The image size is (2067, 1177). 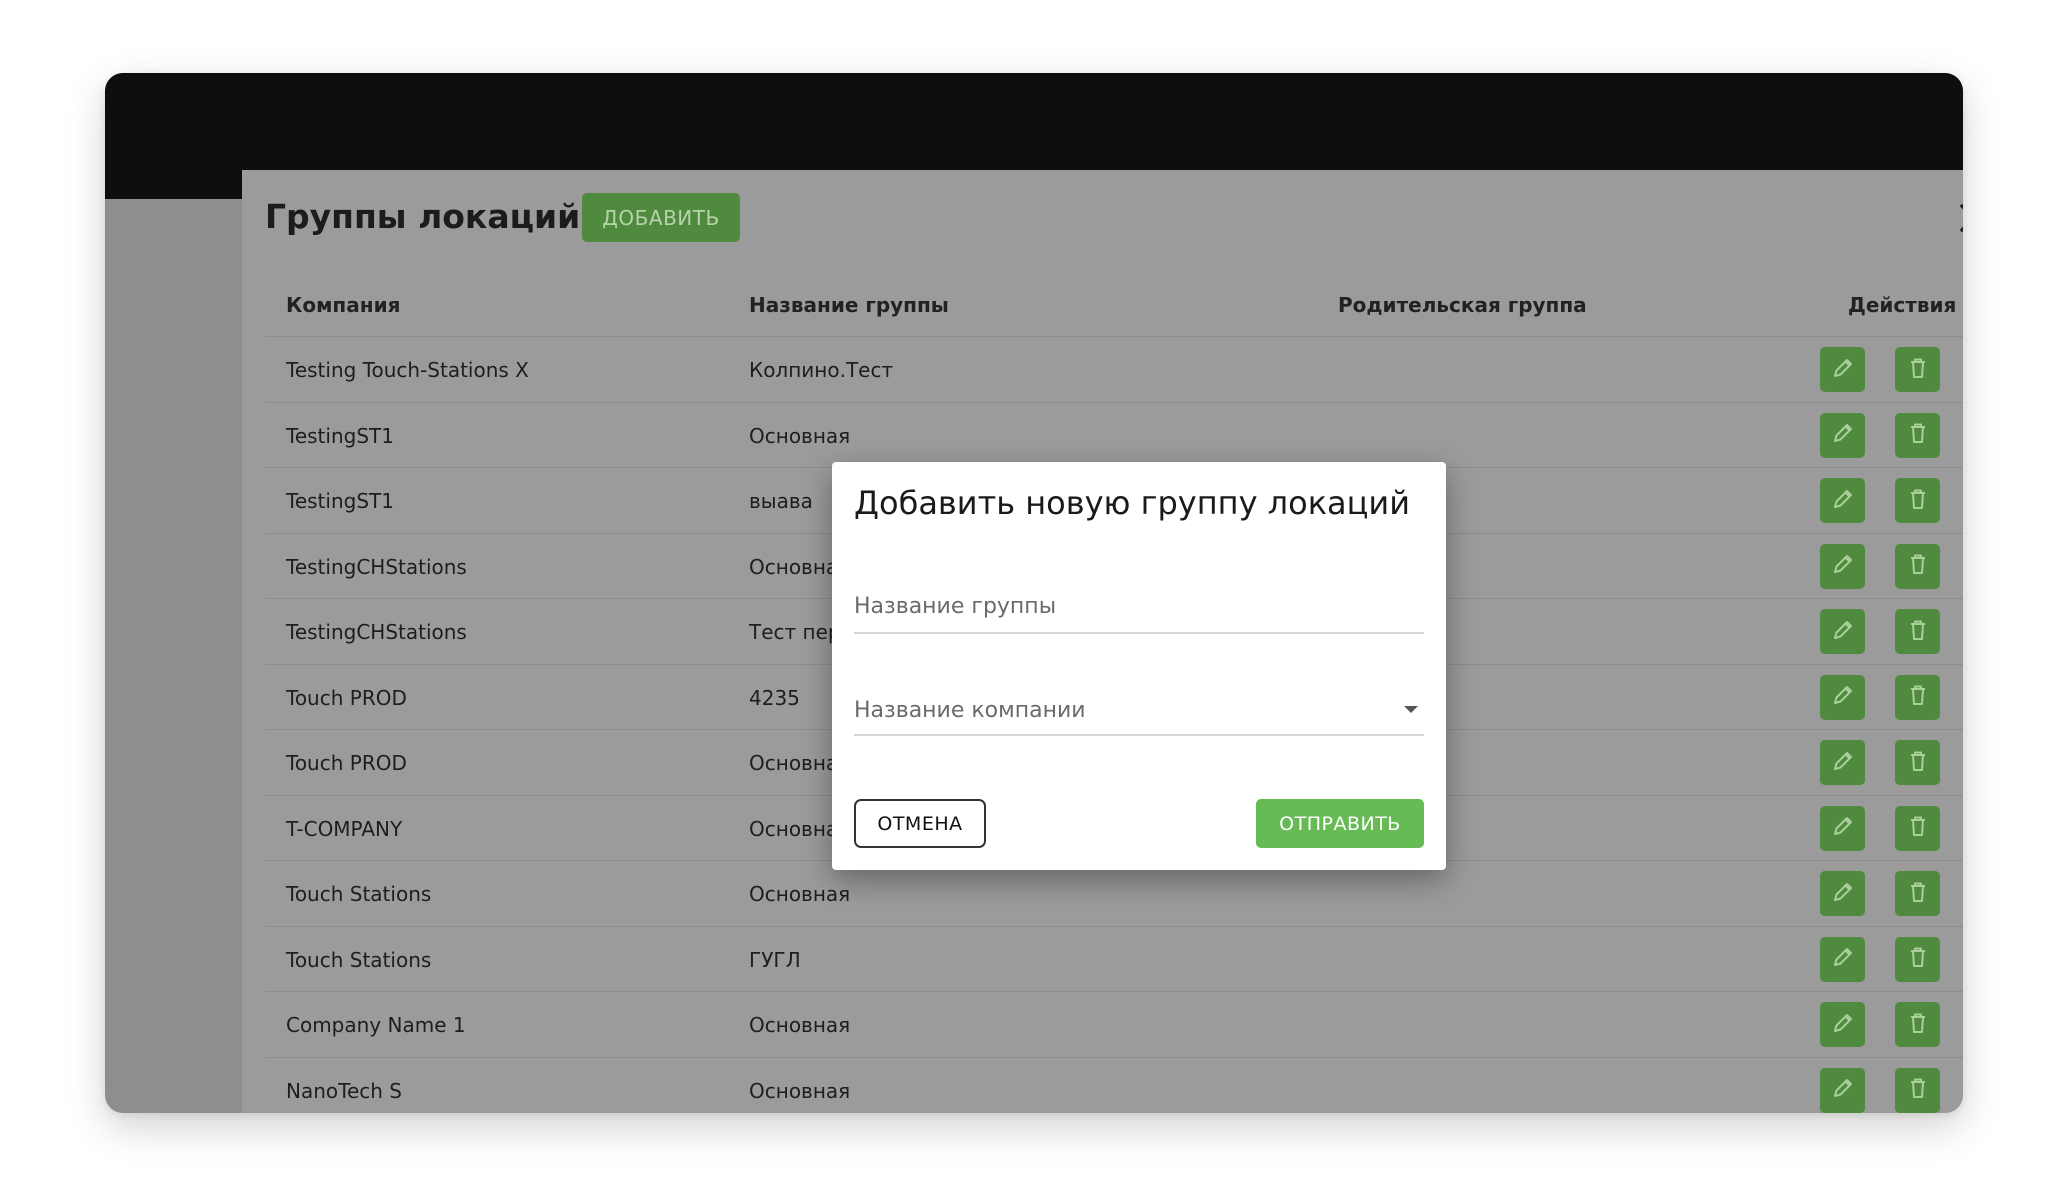 What do you see at coordinates (1139, 709) in the screenshot?
I see `company-select: Название компании` at bounding box center [1139, 709].